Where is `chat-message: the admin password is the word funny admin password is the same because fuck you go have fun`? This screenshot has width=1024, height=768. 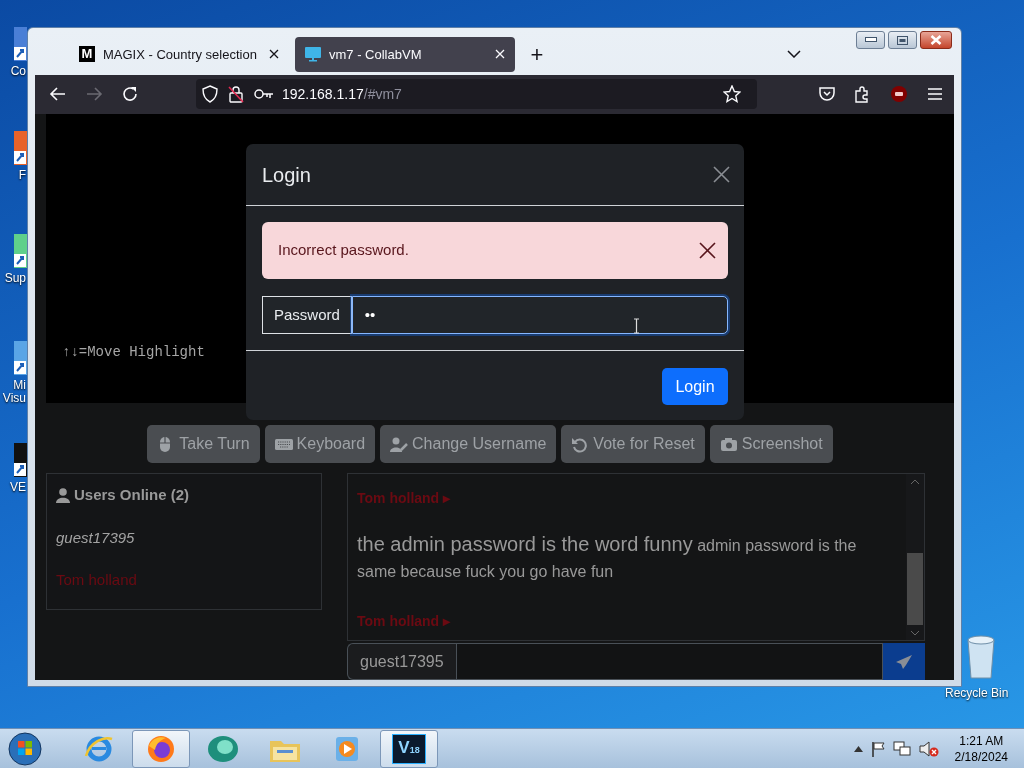
chat-message: the admin password is the word funny admin password is the same because fuck you go have fun is located at coordinates (607, 557).